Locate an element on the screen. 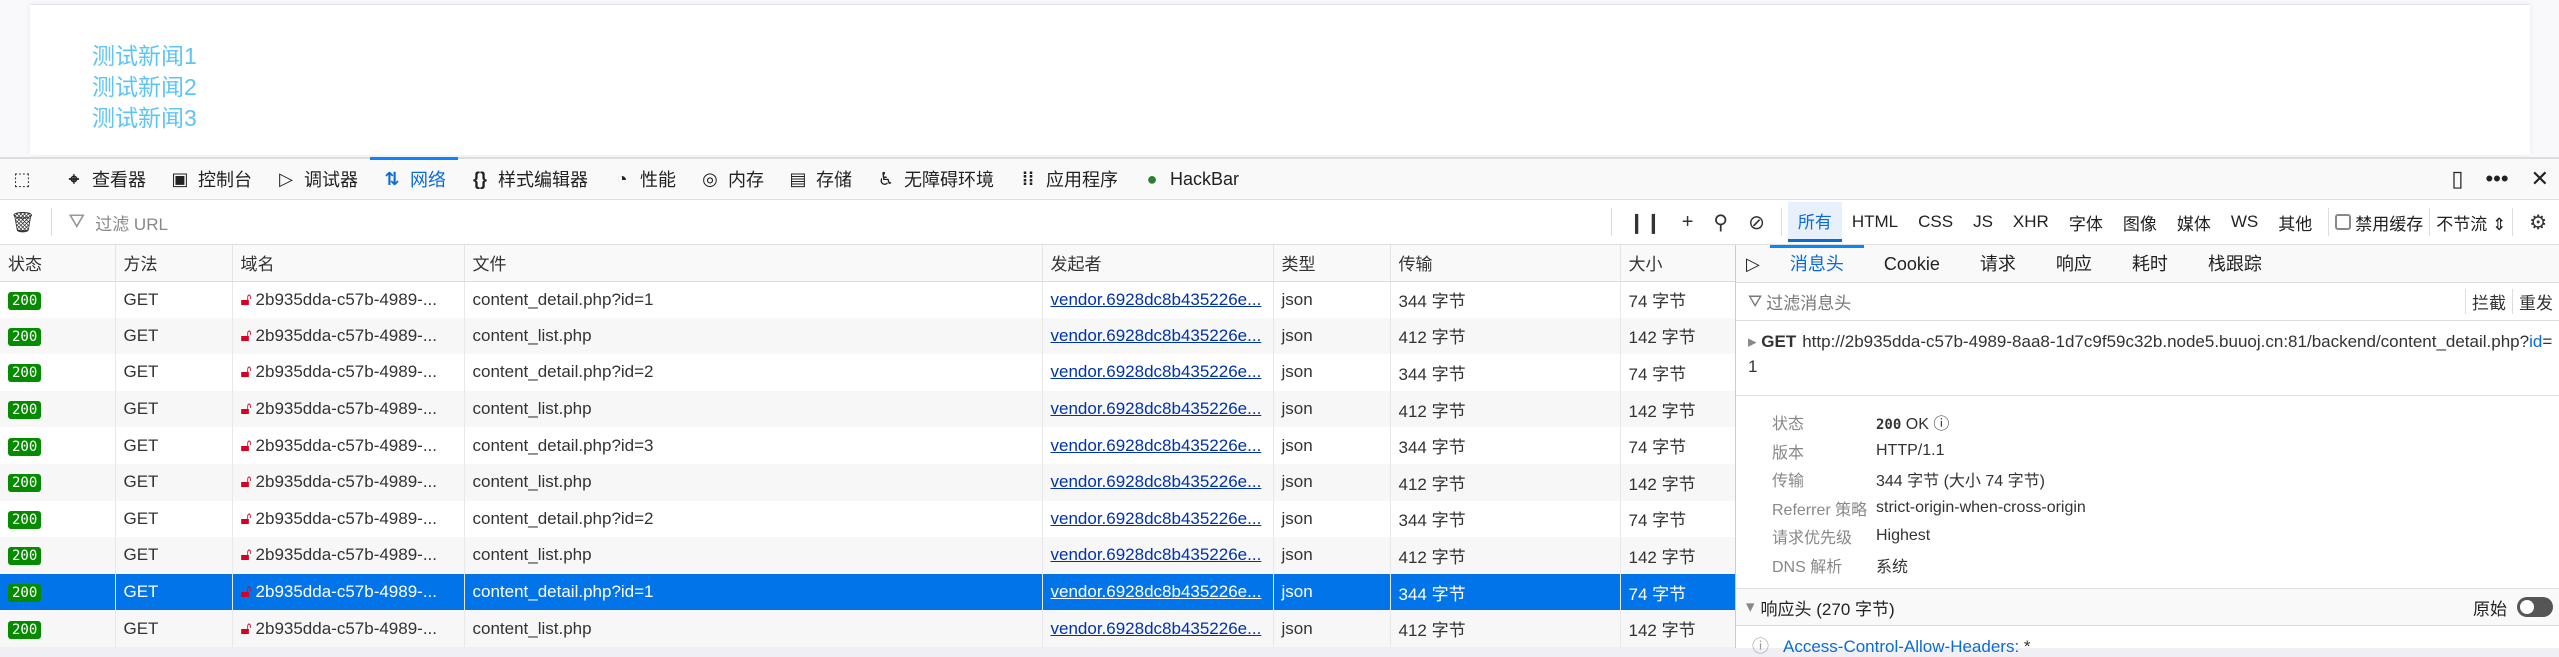  news-item: 测试新闻3 is located at coordinates (144, 118).